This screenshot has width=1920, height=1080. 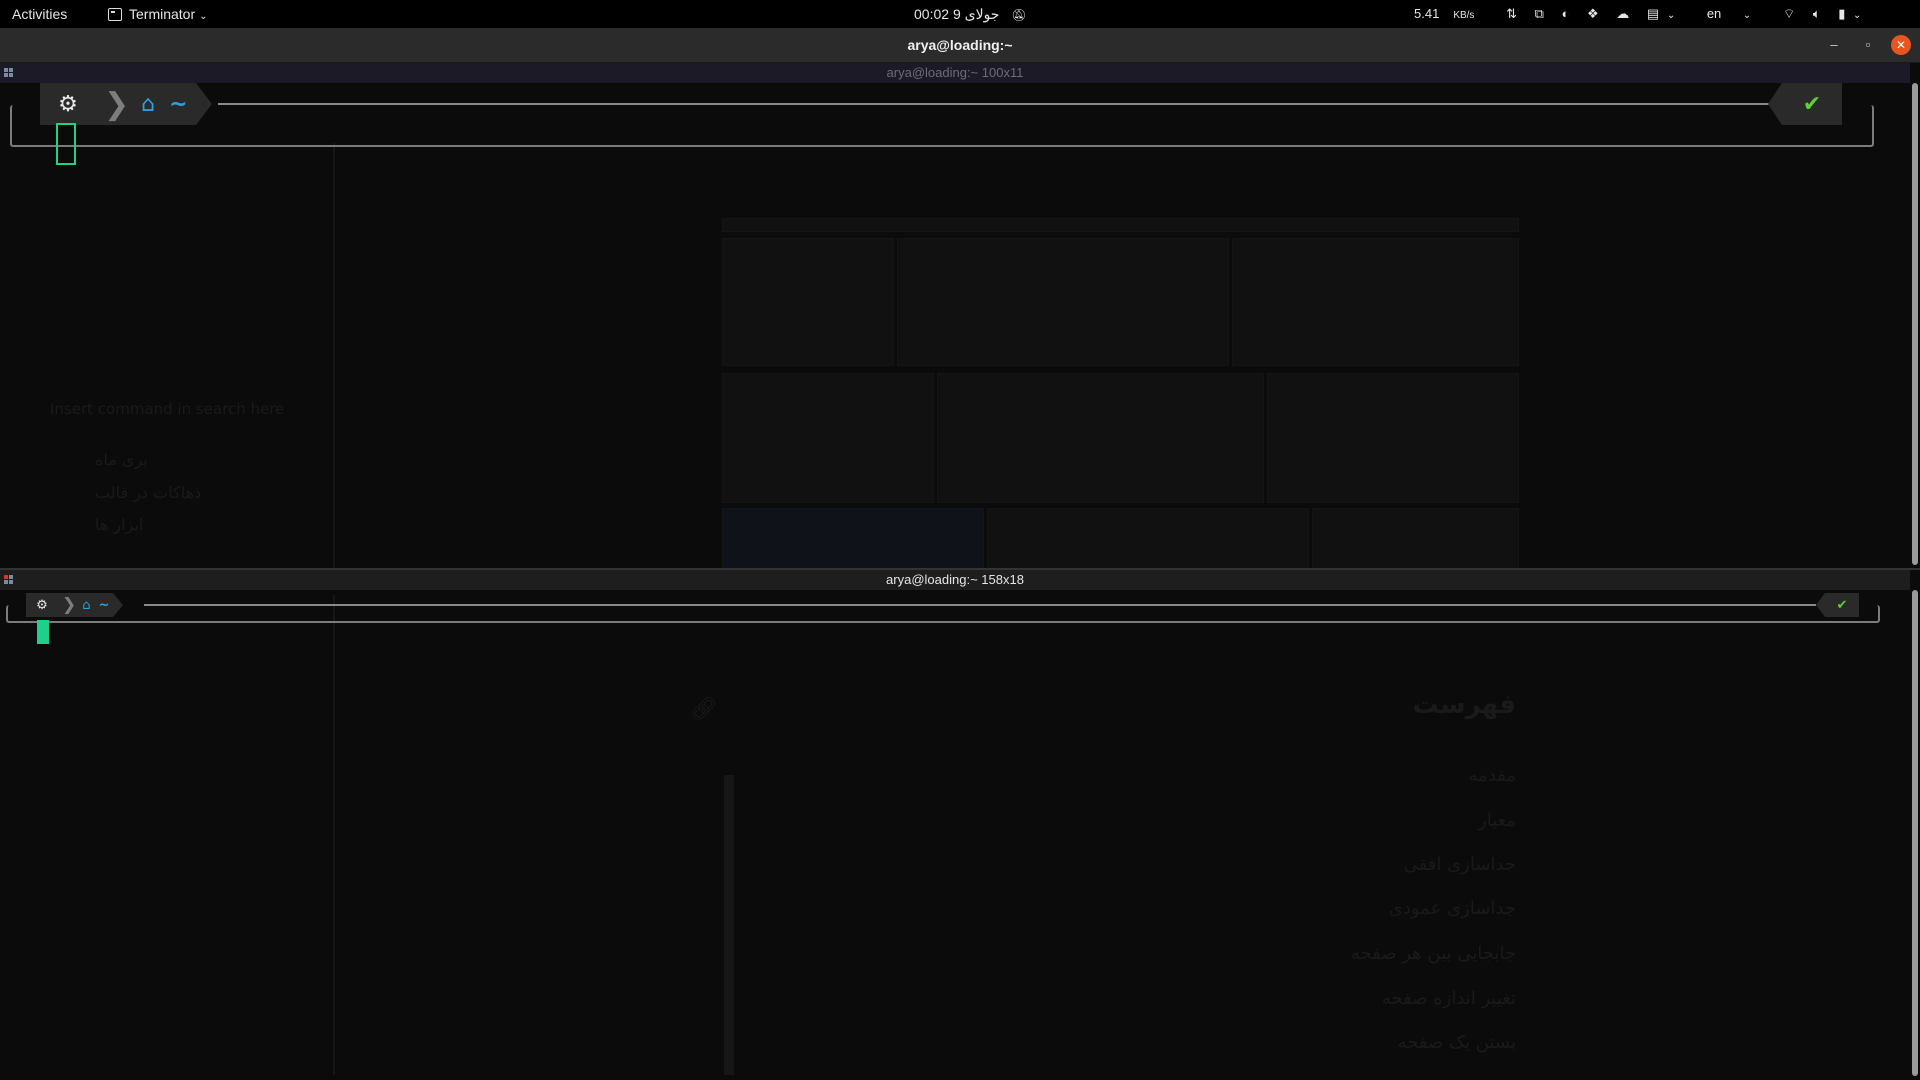 What do you see at coordinates (167, 409) in the screenshot?
I see `ghost-search-hint: Insert command in search here` at bounding box center [167, 409].